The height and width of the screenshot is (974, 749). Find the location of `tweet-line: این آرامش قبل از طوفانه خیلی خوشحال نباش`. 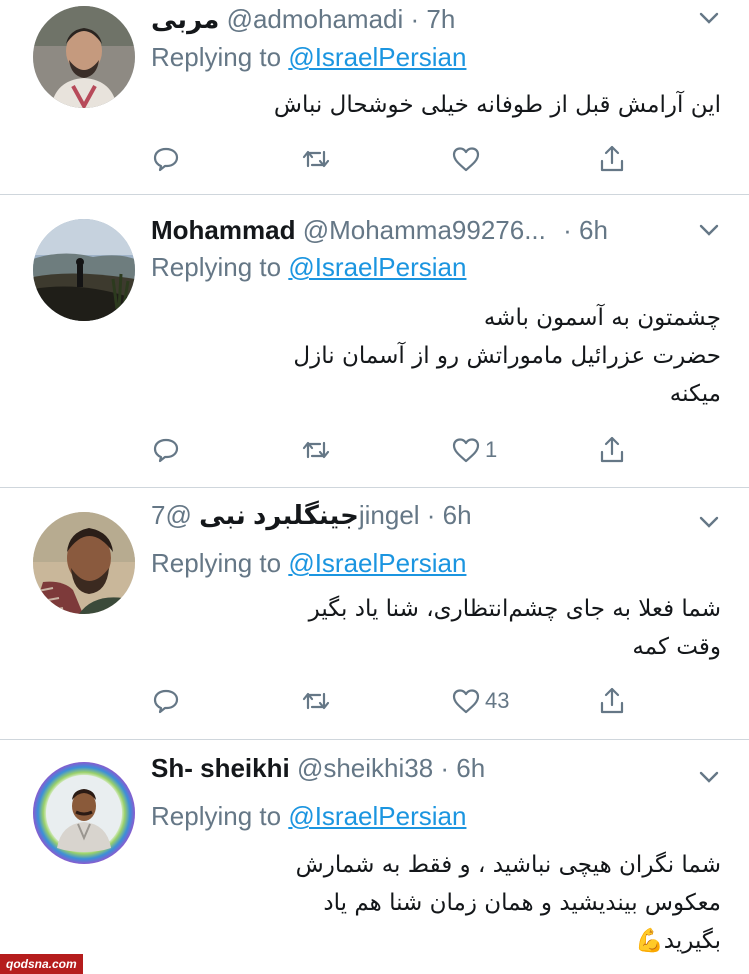

tweet-line: این آرامش قبل از طوفانه خیلی خوشحال نباش is located at coordinates (497, 105).